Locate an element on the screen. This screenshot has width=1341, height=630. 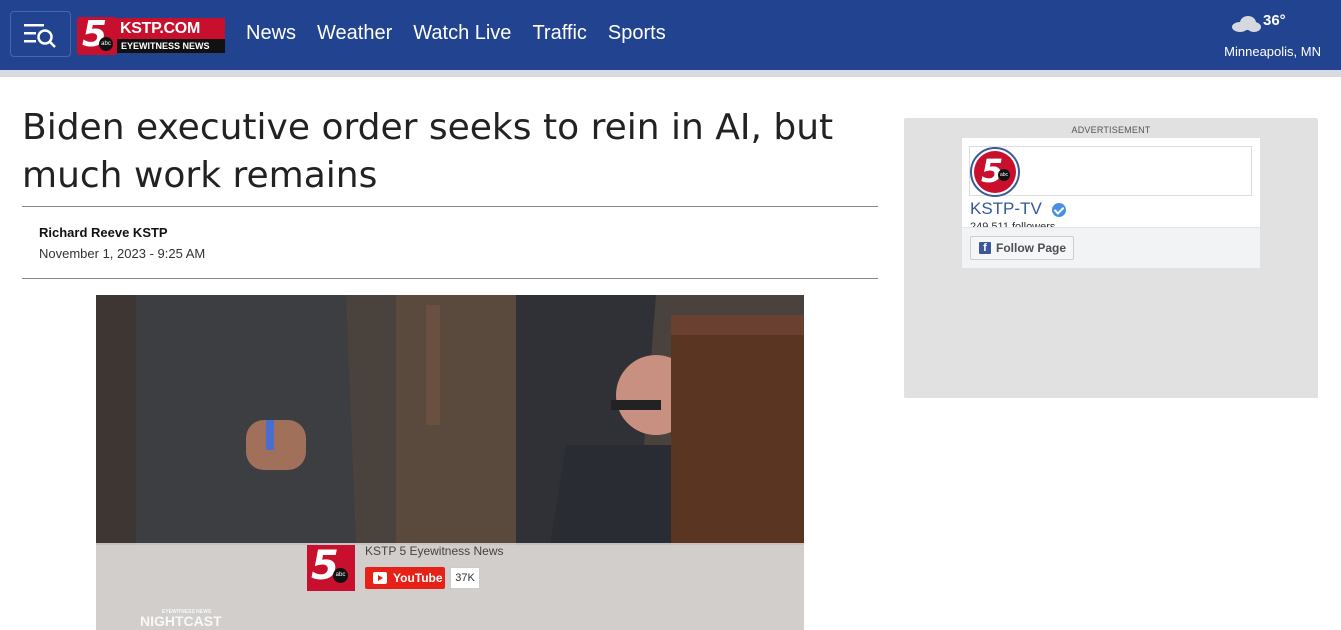
logo-numeral: 5 is located at coordinates (325, 566).